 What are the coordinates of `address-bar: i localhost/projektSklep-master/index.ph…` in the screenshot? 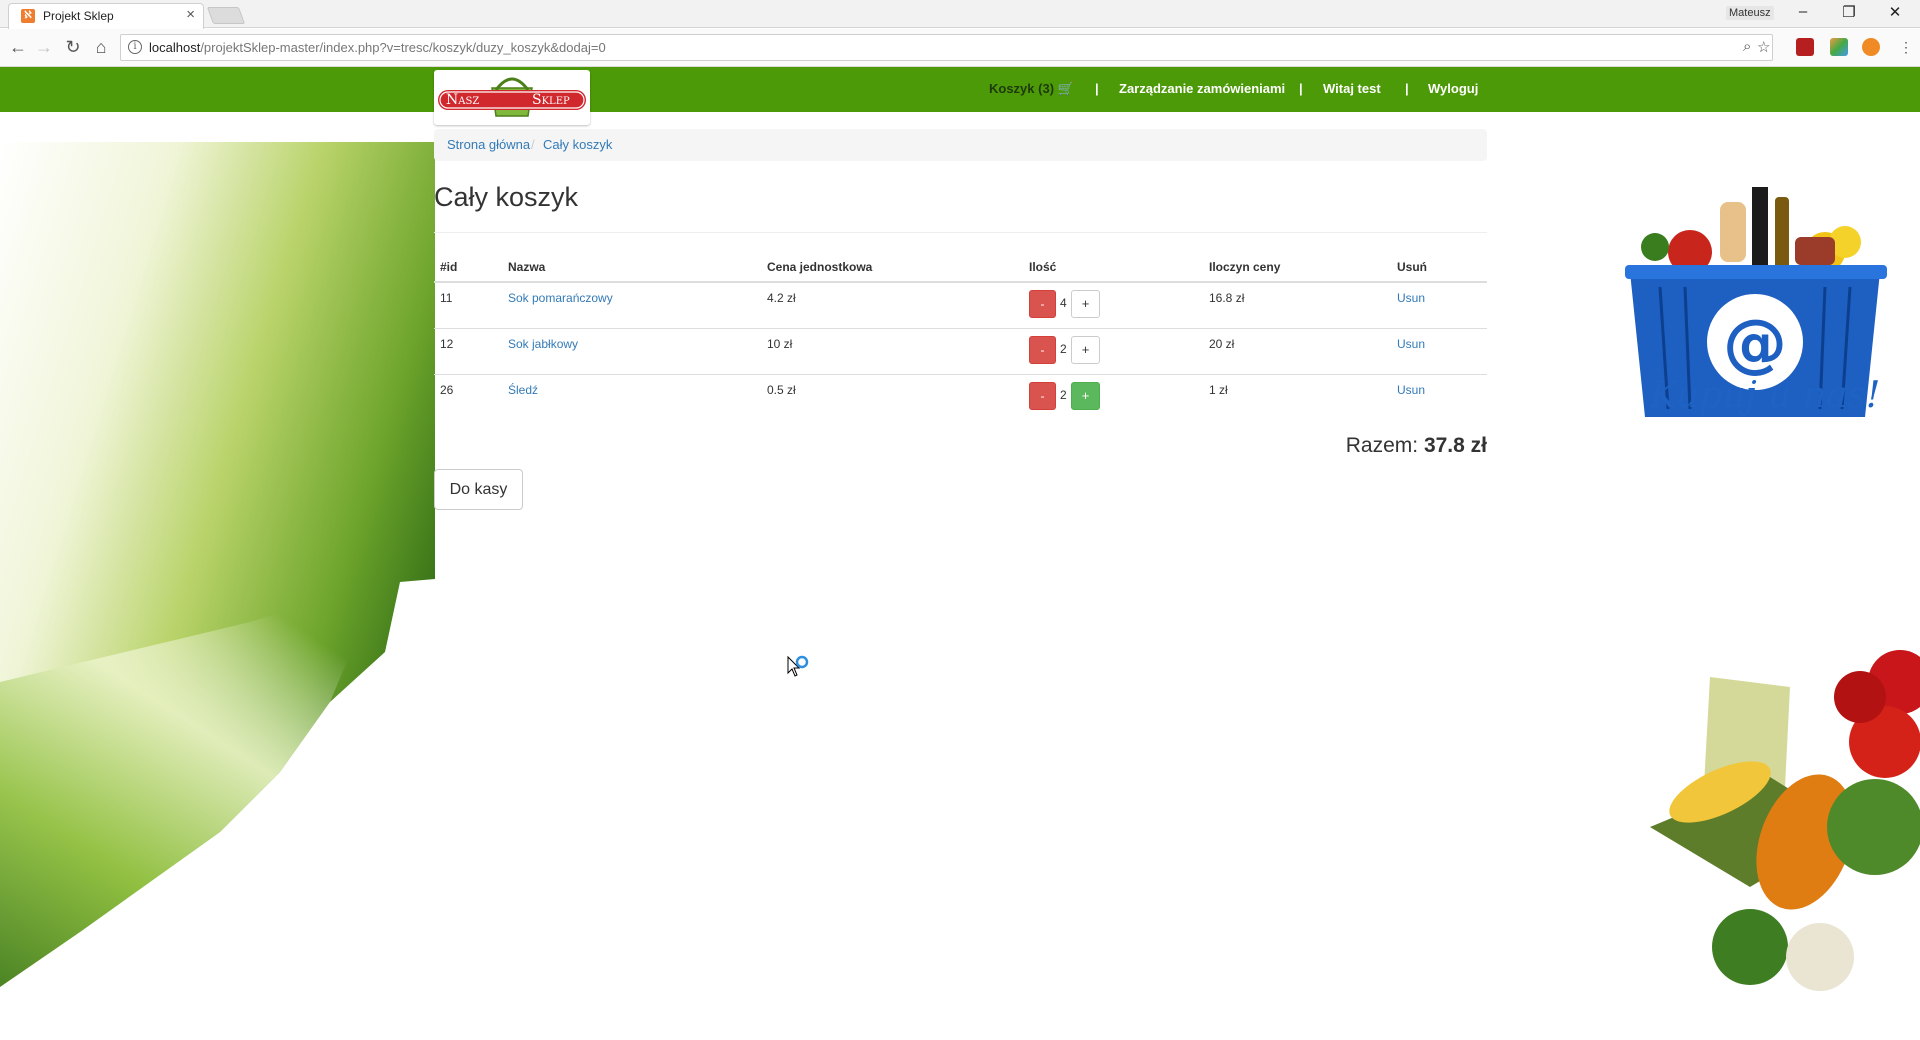 It's located at (946, 47).